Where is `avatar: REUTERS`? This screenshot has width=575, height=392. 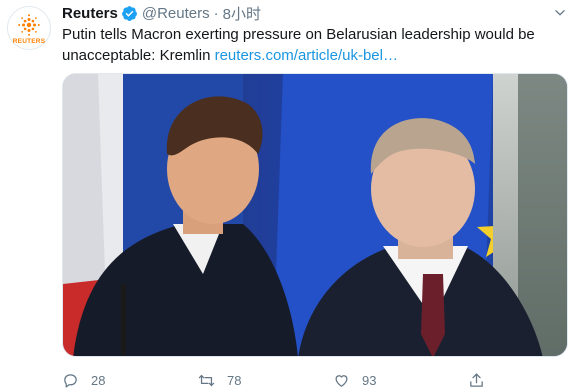 avatar: REUTERS is located at coordinates (29, 28).